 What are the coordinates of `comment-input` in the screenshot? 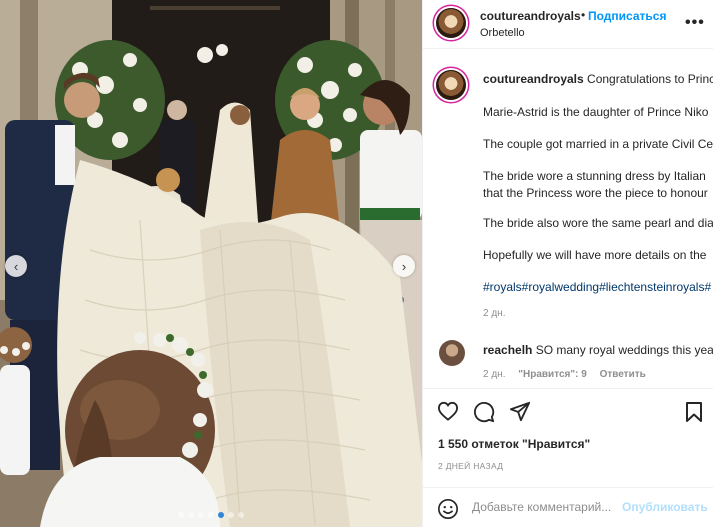 It's located at (547, 507).